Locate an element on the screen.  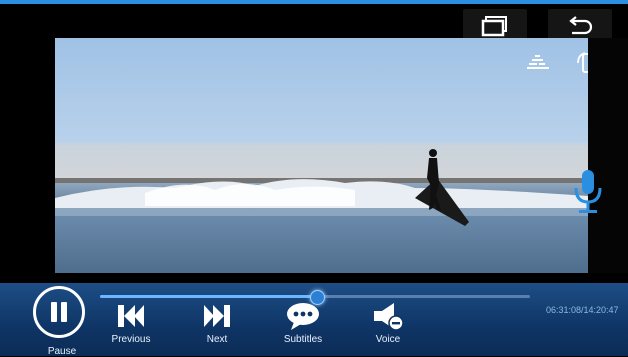
voice-button: Voice is located at coordinates (388, 328).